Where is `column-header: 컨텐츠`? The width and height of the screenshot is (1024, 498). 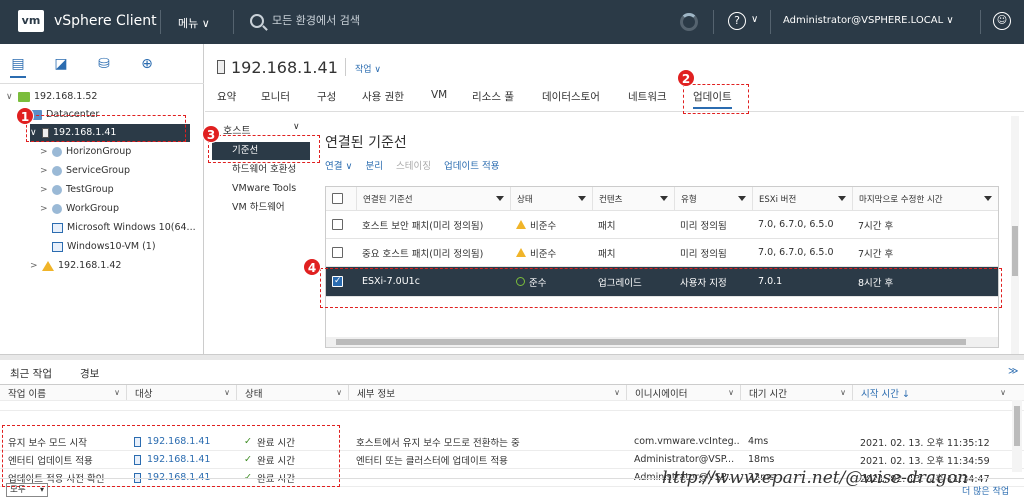
column-header: 컨텐츠 is located at coordinates (633, 198).